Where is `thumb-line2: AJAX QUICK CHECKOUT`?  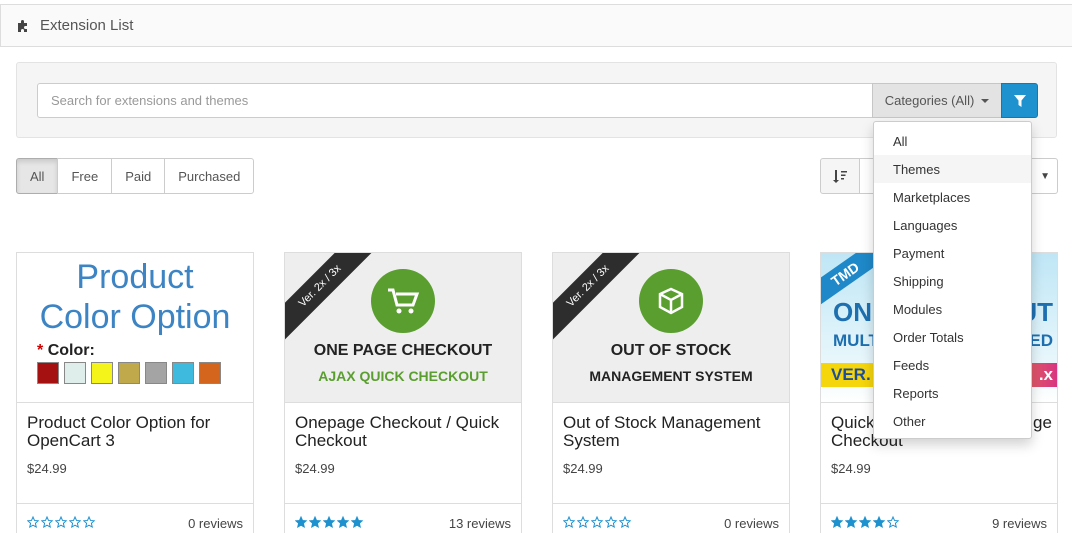 thumb-line2: AJAX QUICK CHECKOUT is located at coordinates (403, 376).